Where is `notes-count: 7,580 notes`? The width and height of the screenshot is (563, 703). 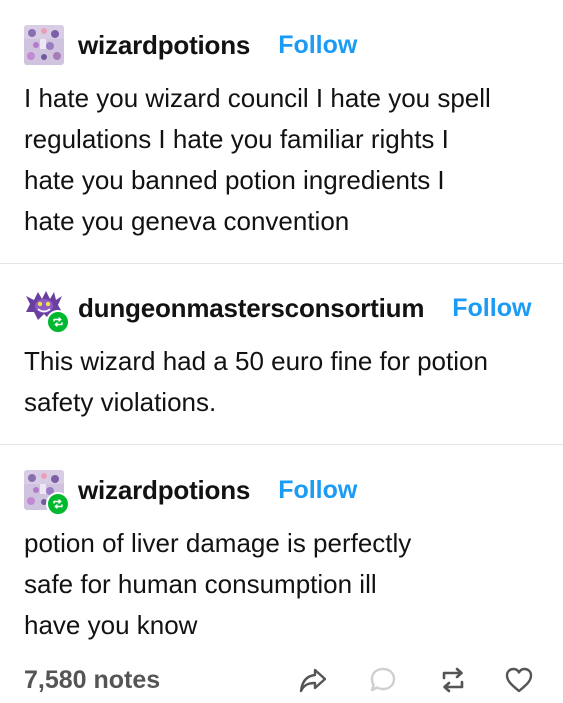
notes-count: 7,580 notes is located at coordinates (92, 680).